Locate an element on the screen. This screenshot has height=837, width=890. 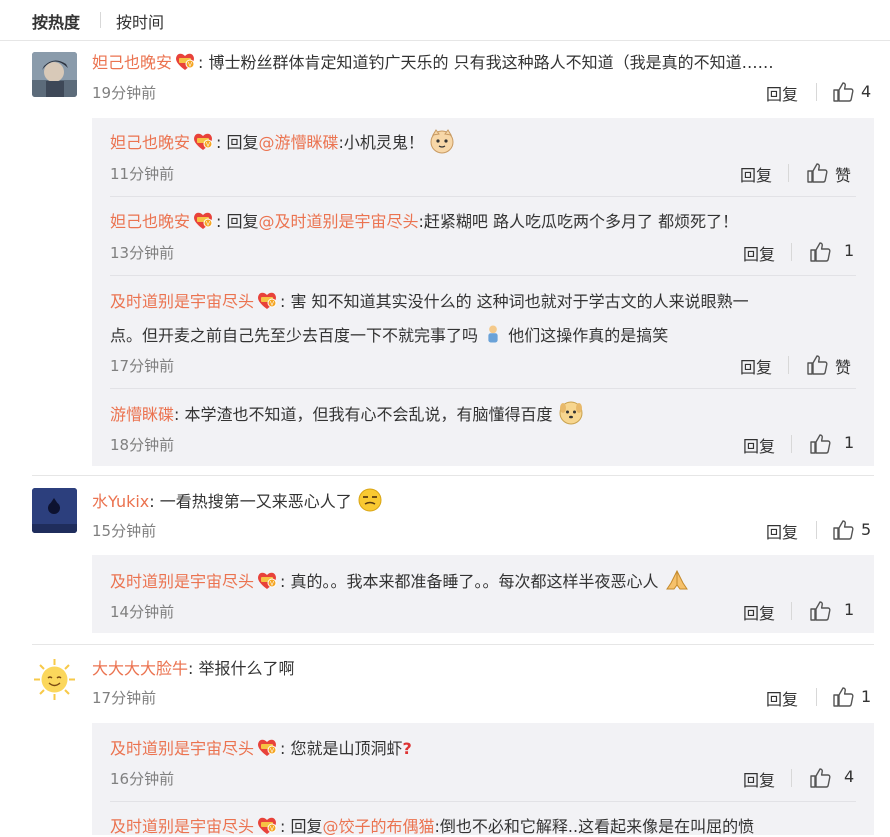
reply-time: 13分钟前 is located at coordinates (142, 253).